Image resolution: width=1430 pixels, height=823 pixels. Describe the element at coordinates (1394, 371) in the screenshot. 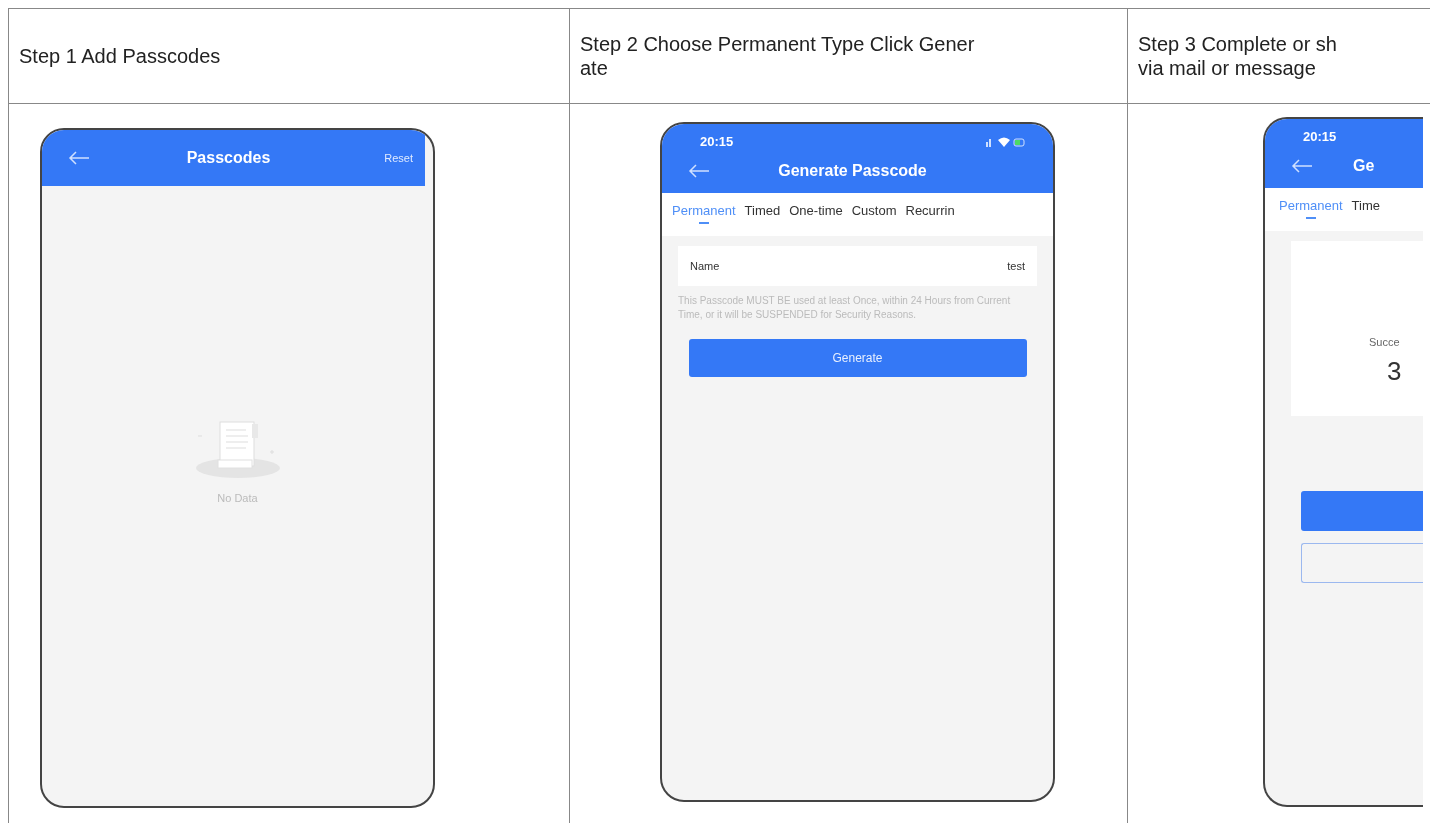

I see `passcode-value: 3` at that location.